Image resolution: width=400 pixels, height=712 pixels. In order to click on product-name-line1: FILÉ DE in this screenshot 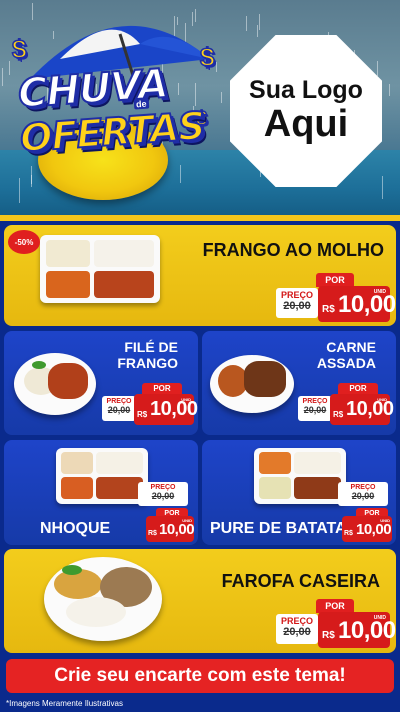, I will do `click(151, 347)`.